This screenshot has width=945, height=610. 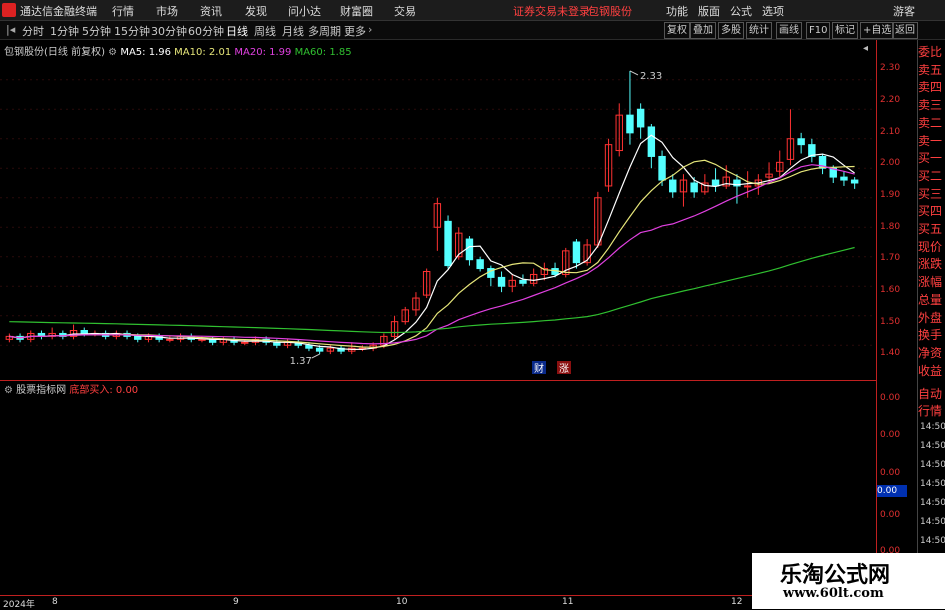 What do you see at coordinates (731, 30) in the screenshot?
I see `multi-stock-button: 多股` at bounding box center [731, 30].